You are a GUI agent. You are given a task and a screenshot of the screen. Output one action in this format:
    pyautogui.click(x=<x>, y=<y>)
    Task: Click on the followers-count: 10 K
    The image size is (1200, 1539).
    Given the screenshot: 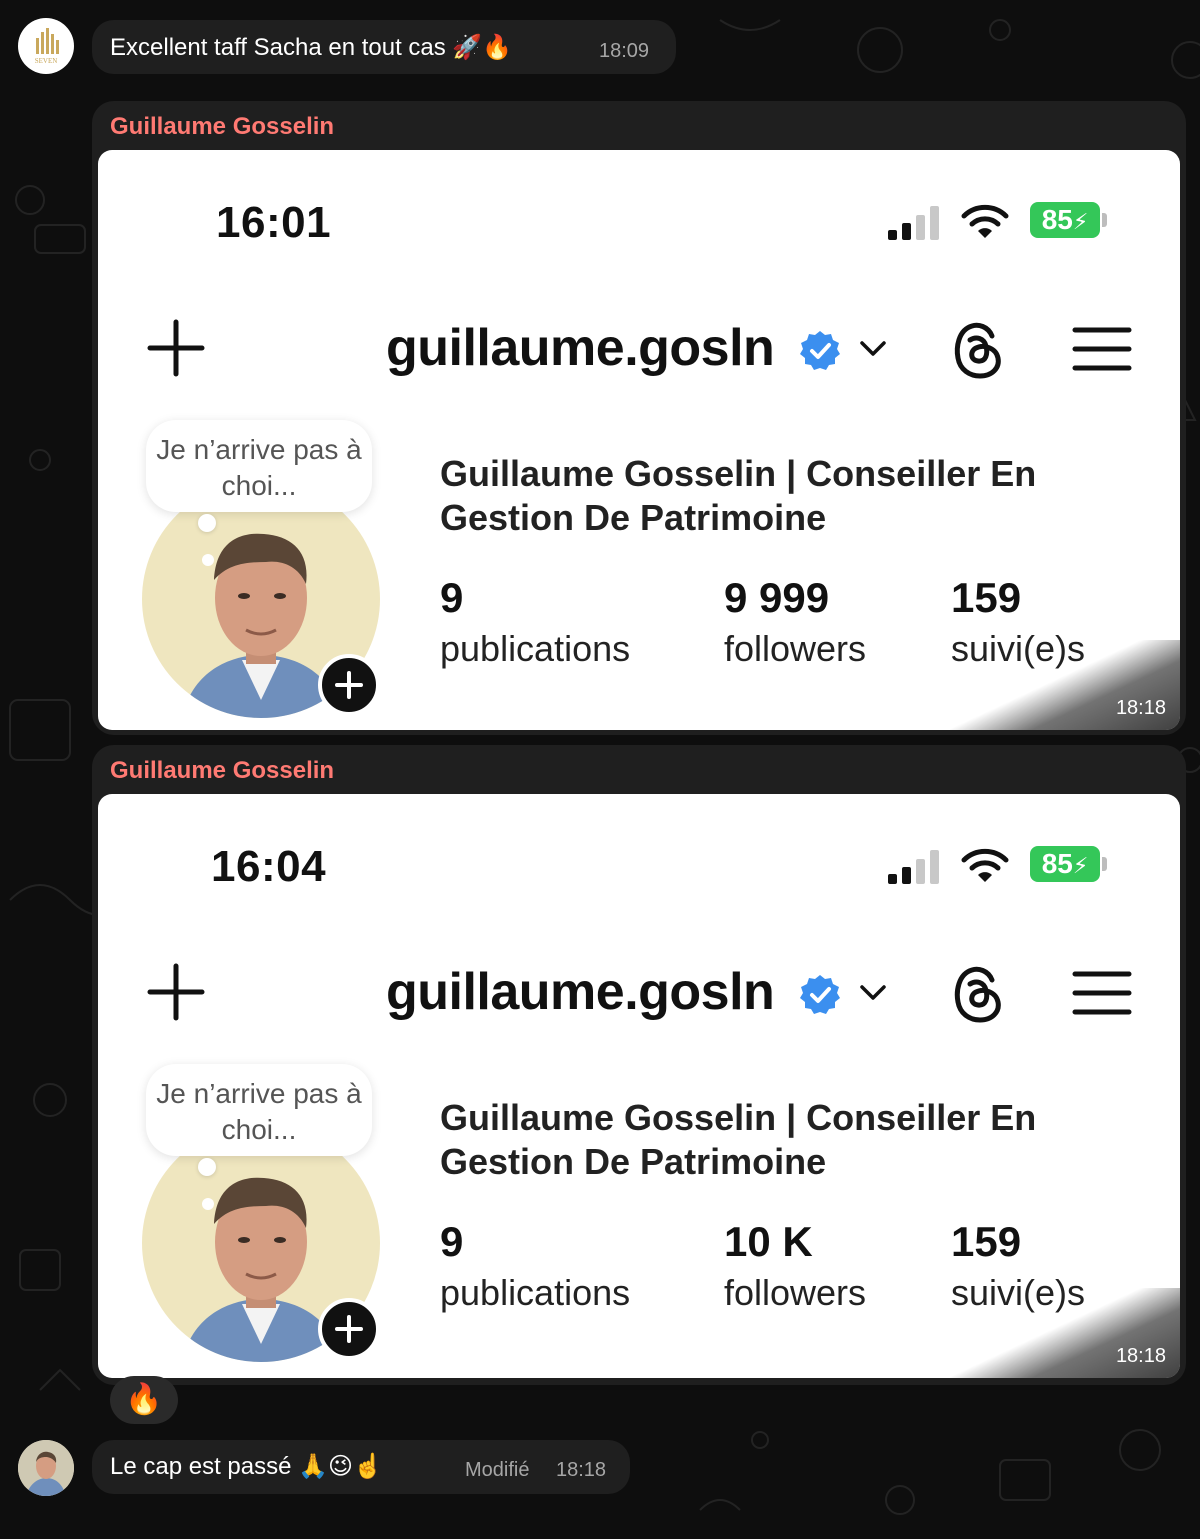 What is the action you would take?
    pyautogui.click(x=768, y=1242)
    